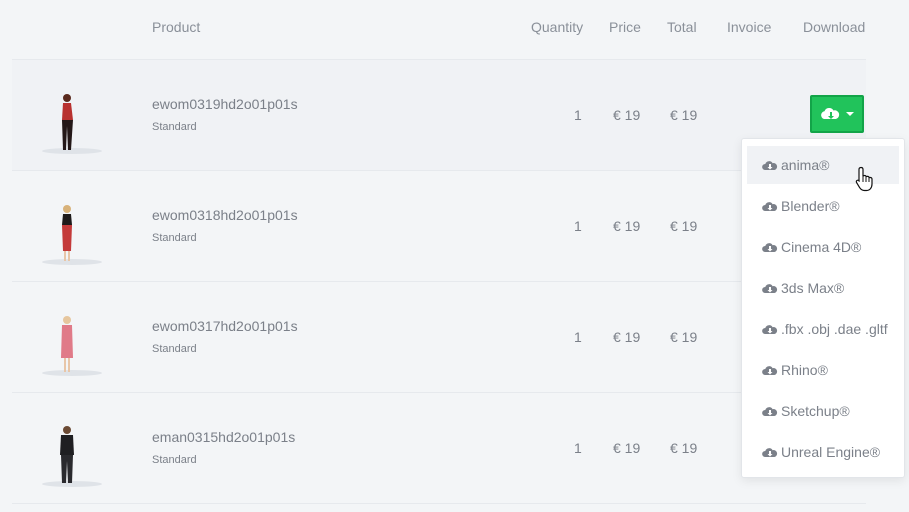 Image resolution: width=909 pixels, height=512 pixels. I want to click on menu-item-label: anima®, so click(805, 165).